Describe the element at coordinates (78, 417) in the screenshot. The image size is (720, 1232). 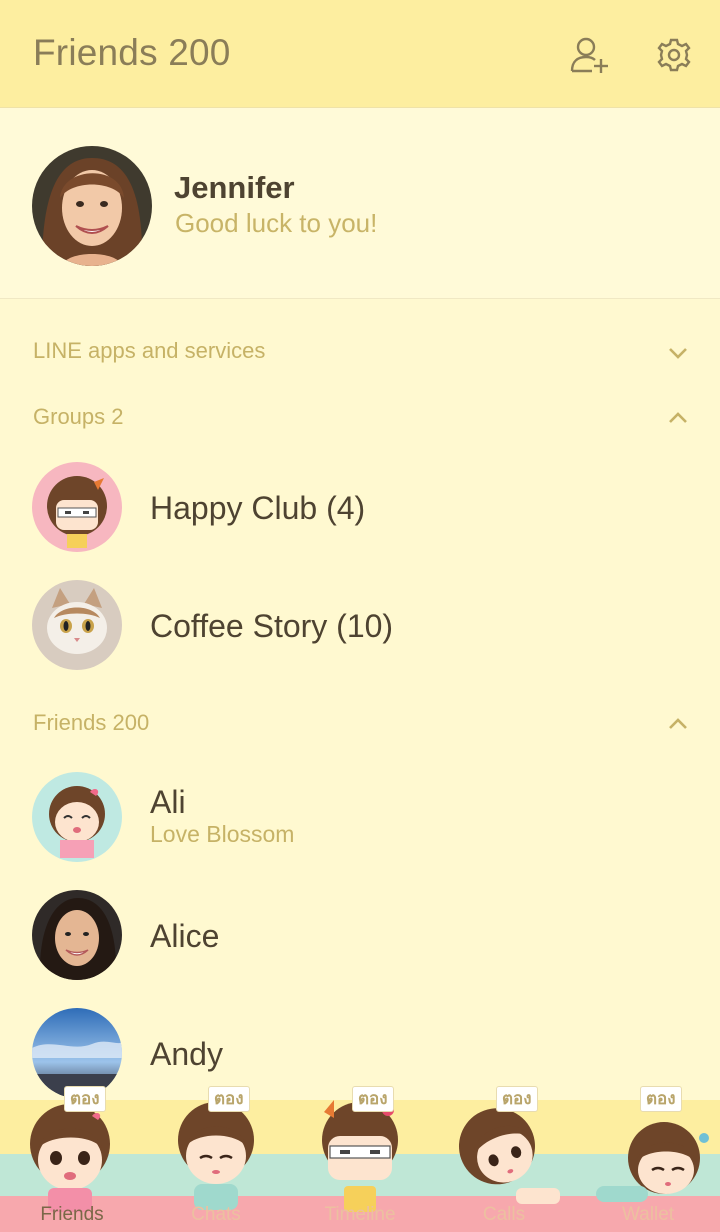
I see `section-groups-title: Groups 2` at that location.